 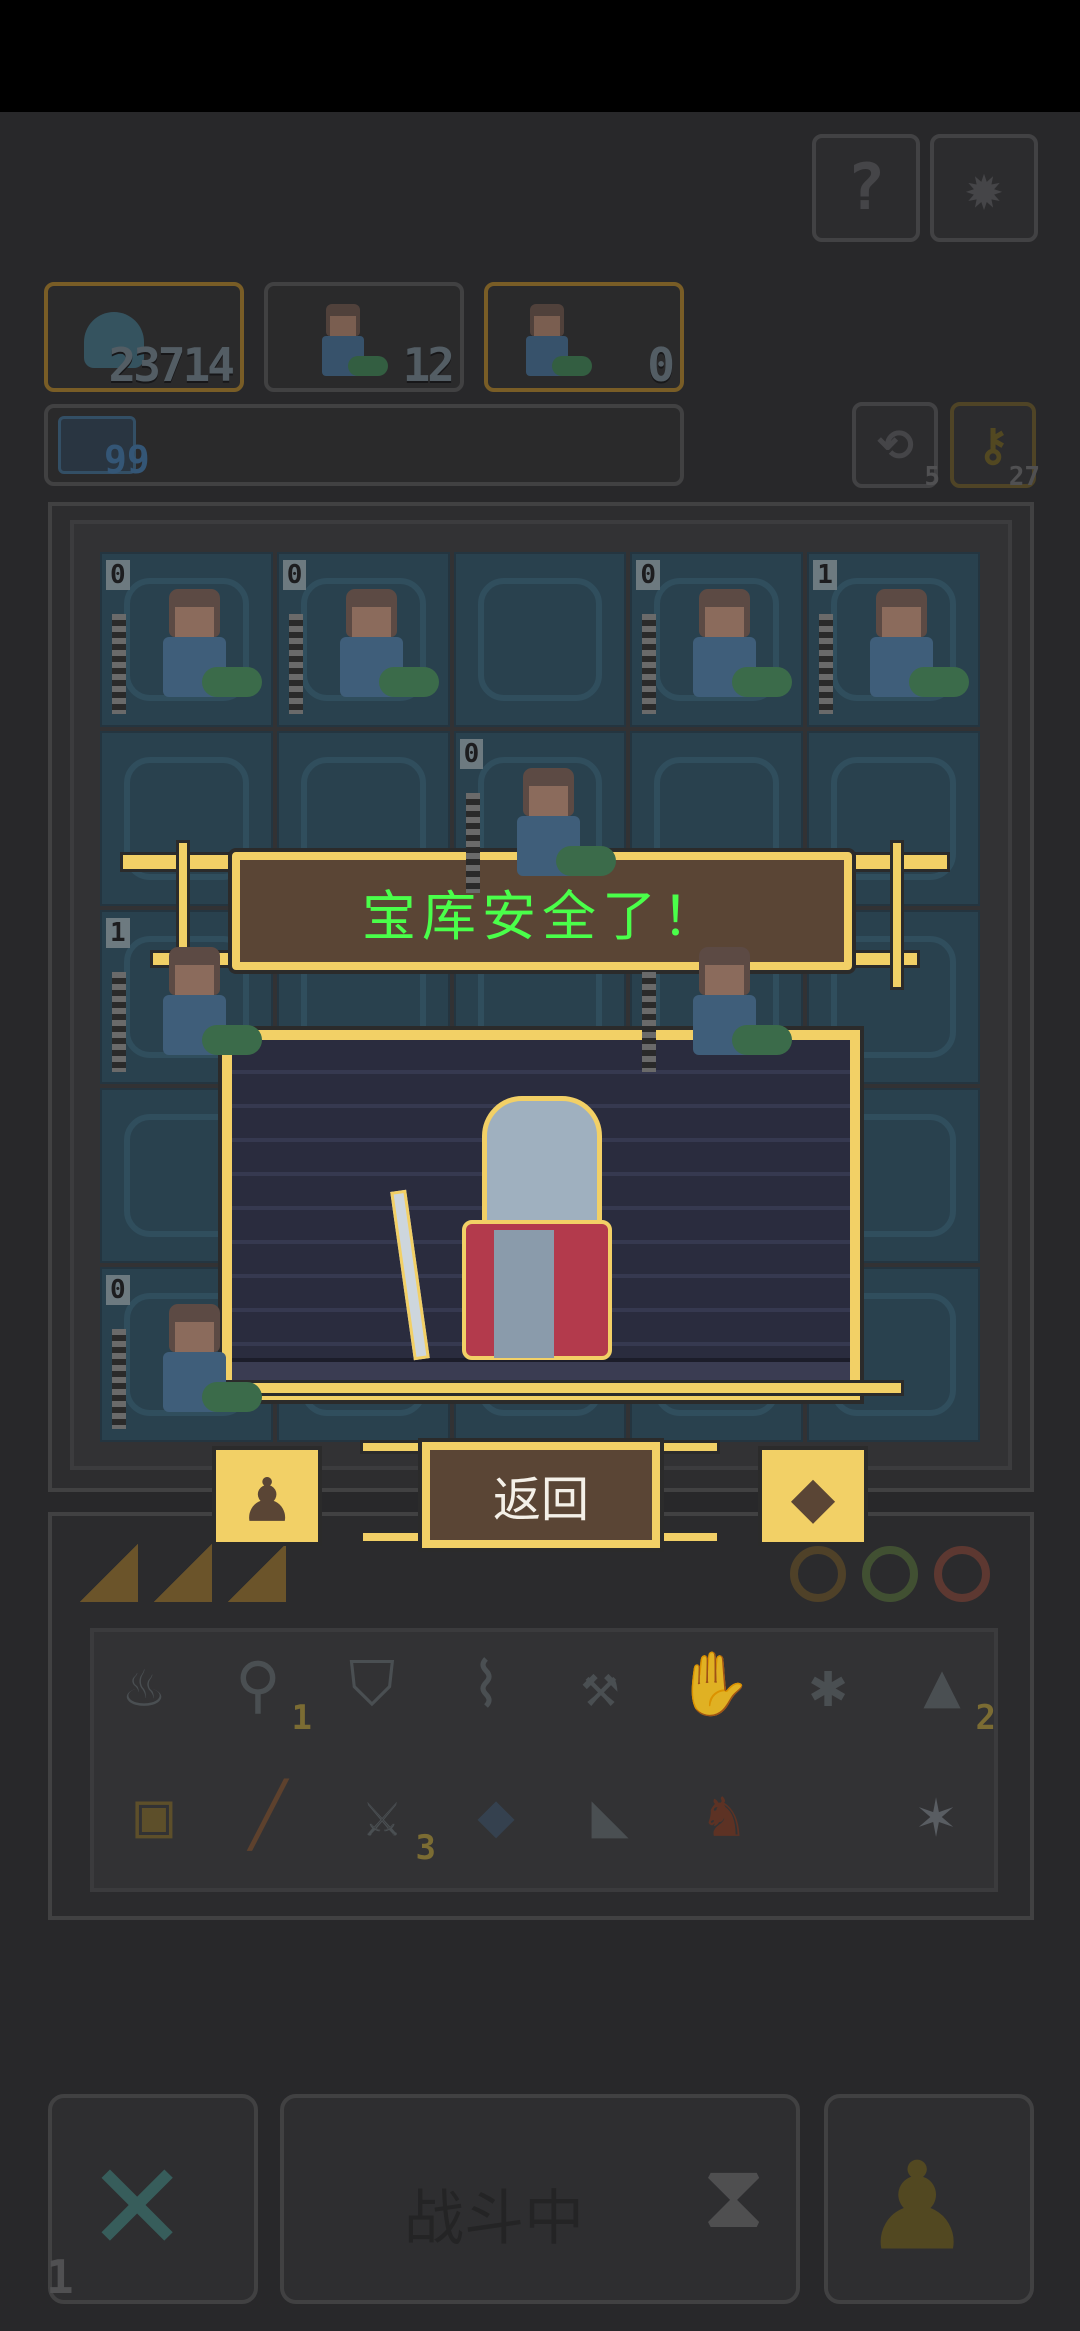 What do you see at coordinates (542, 1166) in the screenshot?
I see `knight-helmet` at bounding box center [542, 1166].